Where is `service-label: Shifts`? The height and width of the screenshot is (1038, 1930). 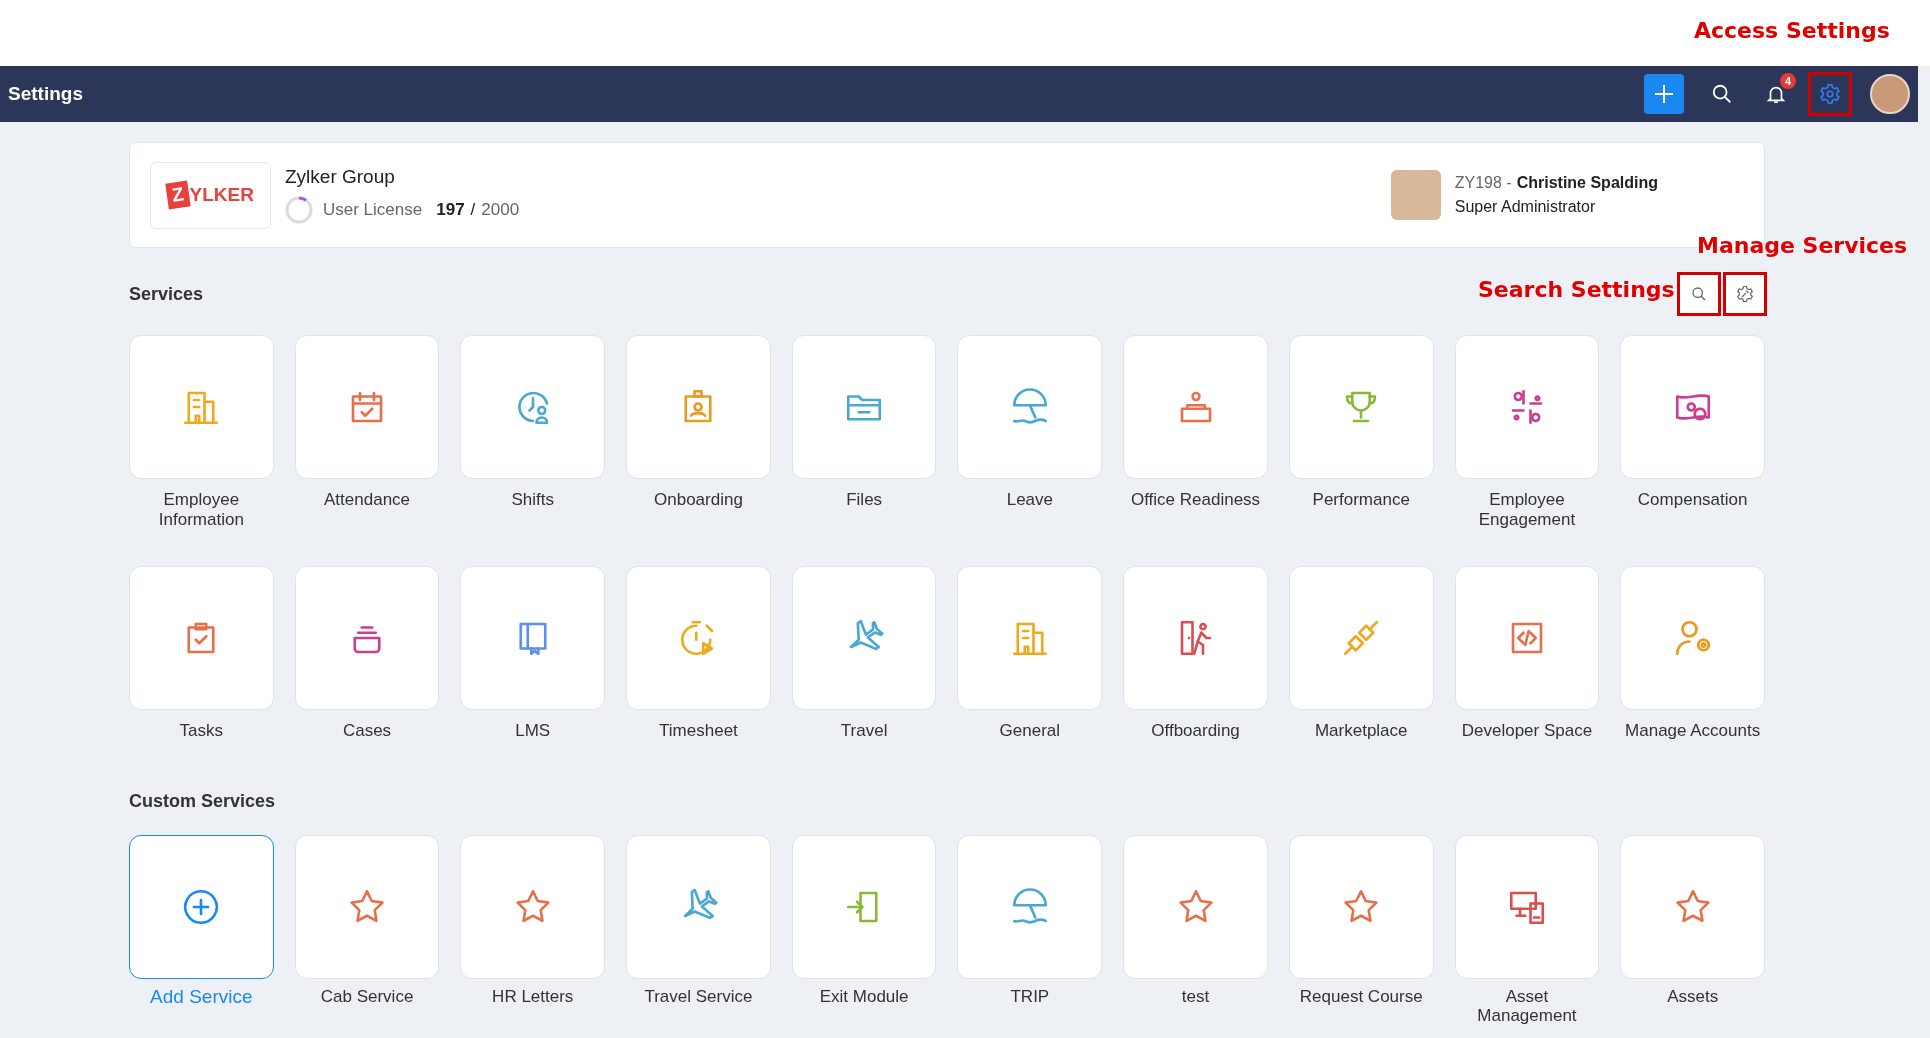 service-label: Shifts is located at coordinates (532, 500).